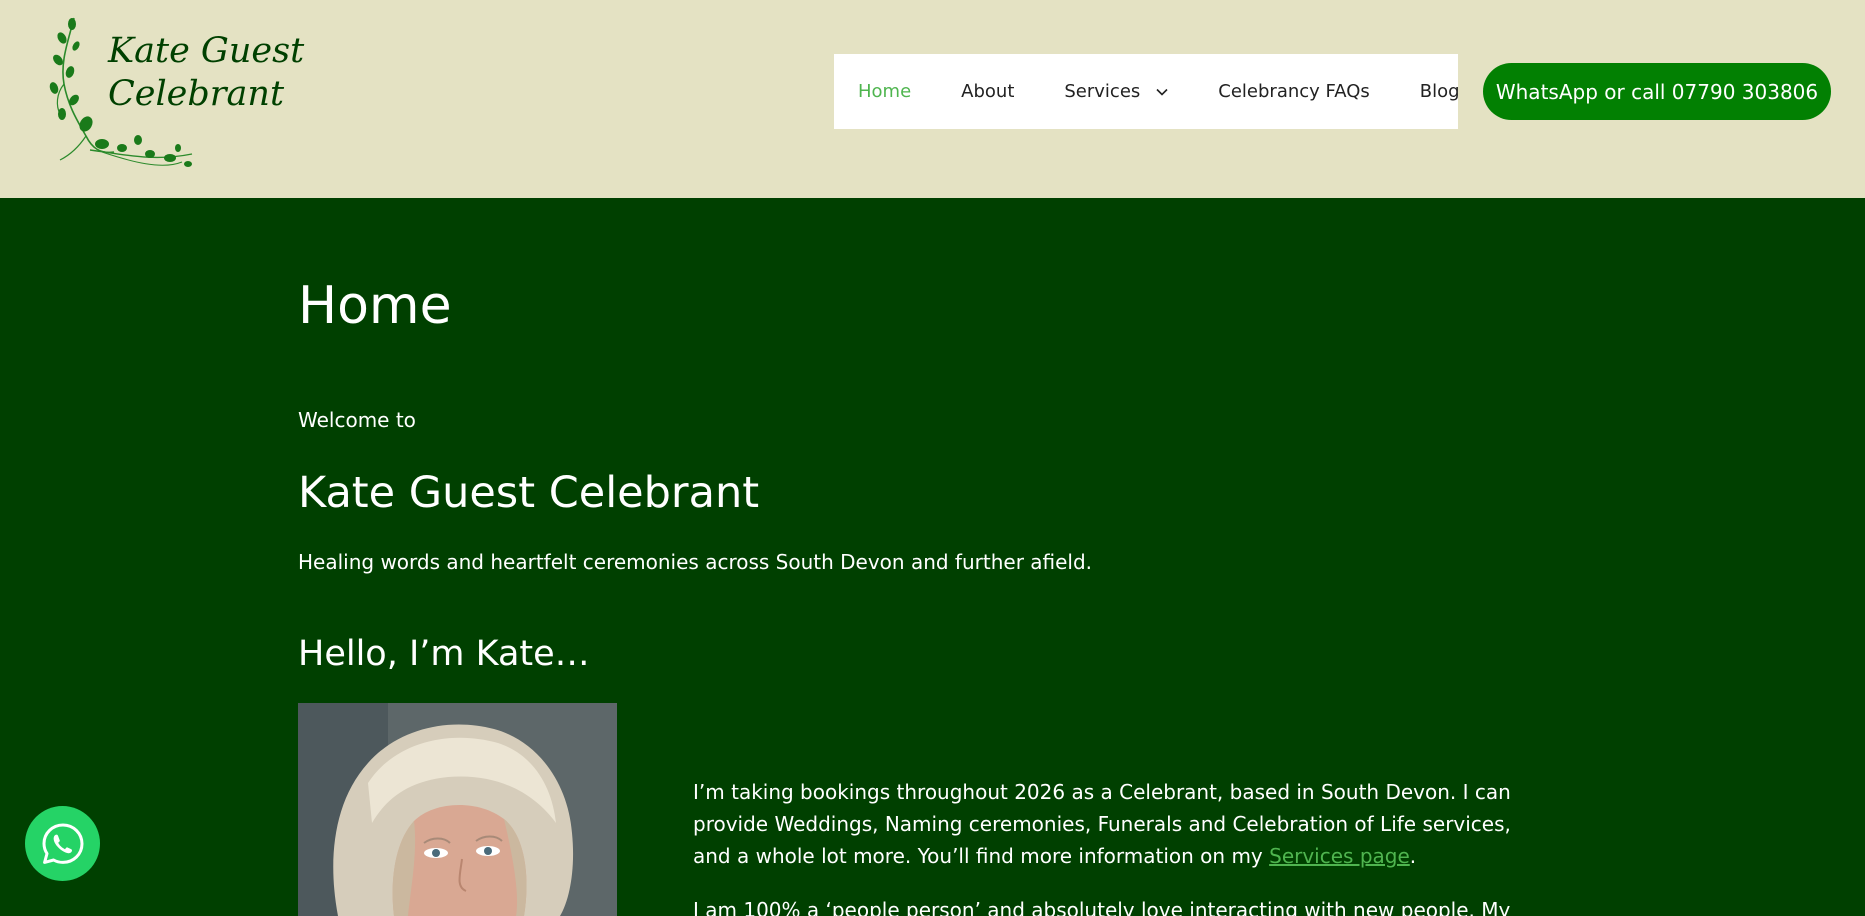 The width and height of the screenshot is (1865, 916). I want to click on nav-item-about: About, so click(987, 91).